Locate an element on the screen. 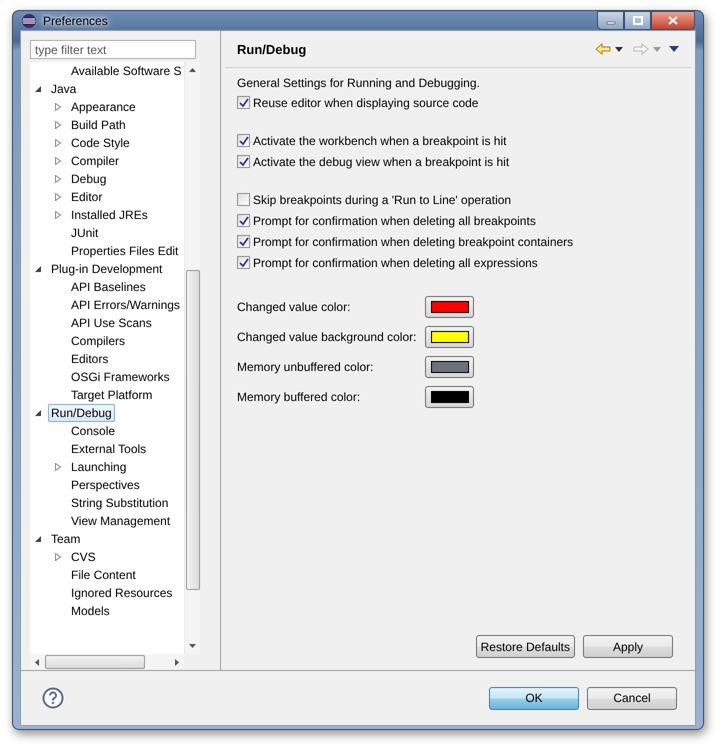 The width and height of the screenshot is (722, 747). close-icon is located at coordinates (673, 20).